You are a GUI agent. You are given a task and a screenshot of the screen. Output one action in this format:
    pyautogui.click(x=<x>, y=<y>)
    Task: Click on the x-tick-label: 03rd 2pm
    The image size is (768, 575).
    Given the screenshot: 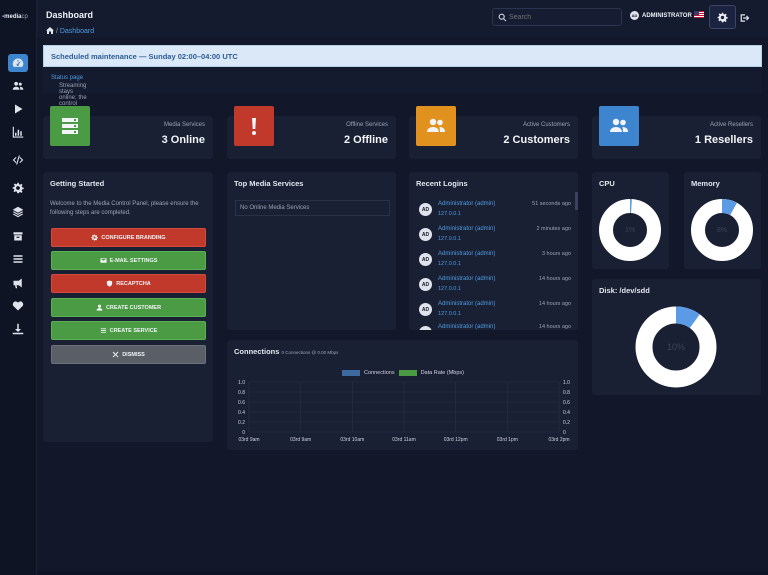 What is the action you would take?
    pyautogui.click(x=558, y=440)
    